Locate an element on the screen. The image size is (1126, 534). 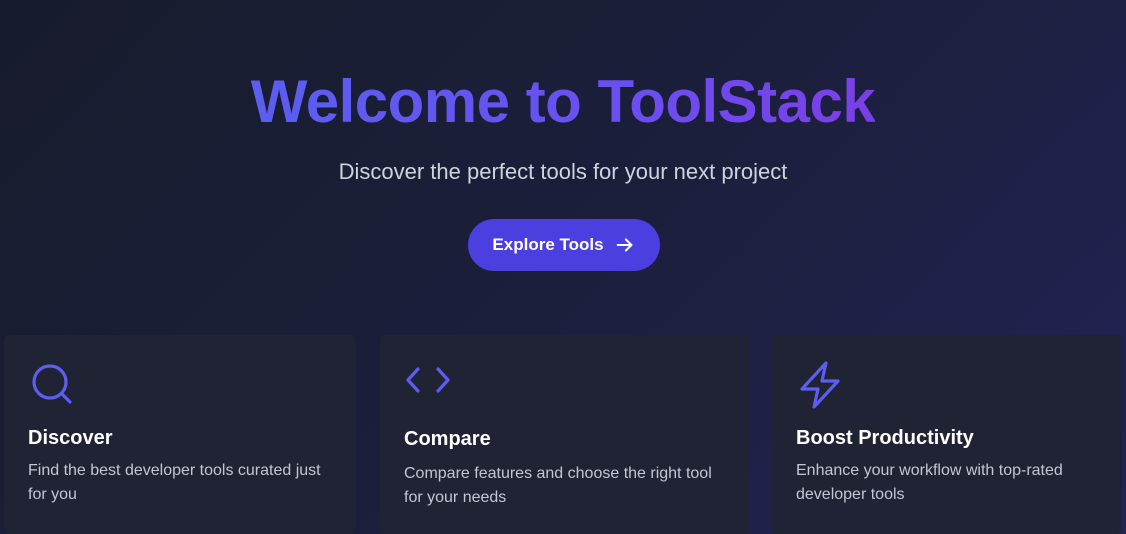
feature-title: Discover is located at coordinates (70, 438).